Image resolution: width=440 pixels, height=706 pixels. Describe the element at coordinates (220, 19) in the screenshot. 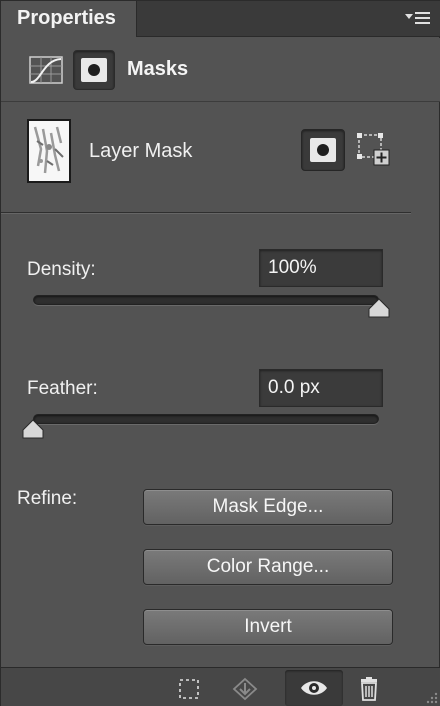

I see `panel-tab-bar: Properties` at that location.